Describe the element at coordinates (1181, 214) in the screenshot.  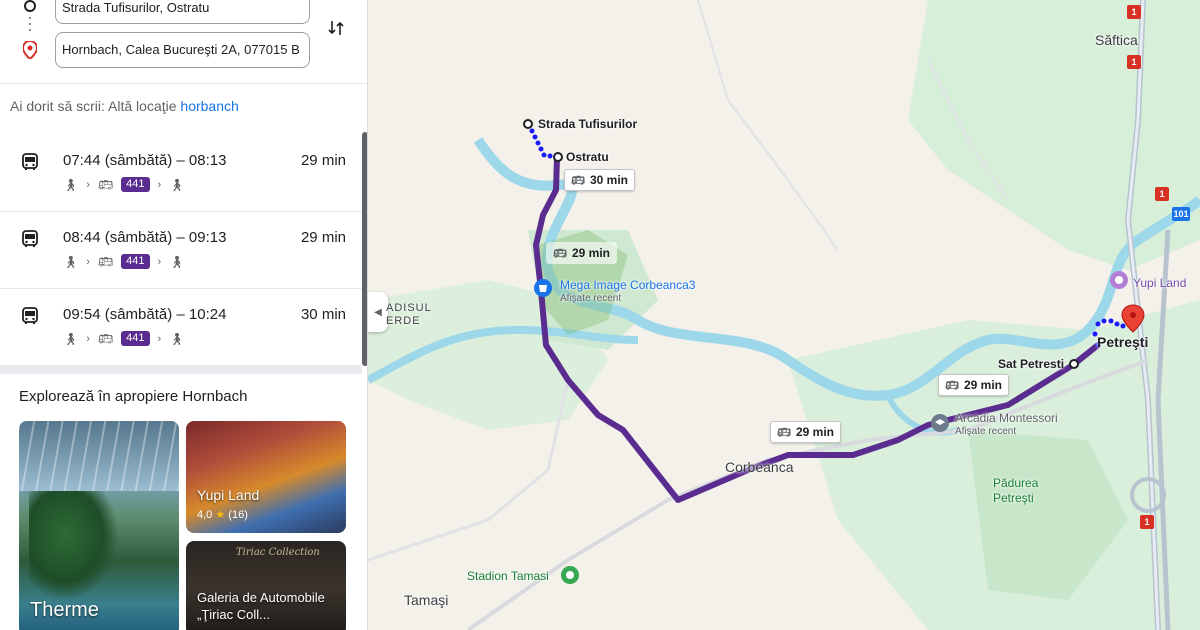
I see `road-shield: 101` at that location.